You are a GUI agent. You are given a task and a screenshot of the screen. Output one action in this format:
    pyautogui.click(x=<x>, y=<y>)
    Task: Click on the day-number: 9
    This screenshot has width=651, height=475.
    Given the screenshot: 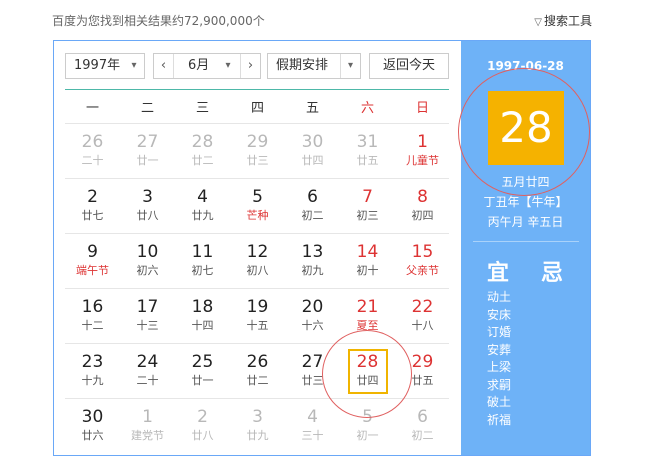 What is the action you would take?
    pyautogui.click(x=92, y=252)
    